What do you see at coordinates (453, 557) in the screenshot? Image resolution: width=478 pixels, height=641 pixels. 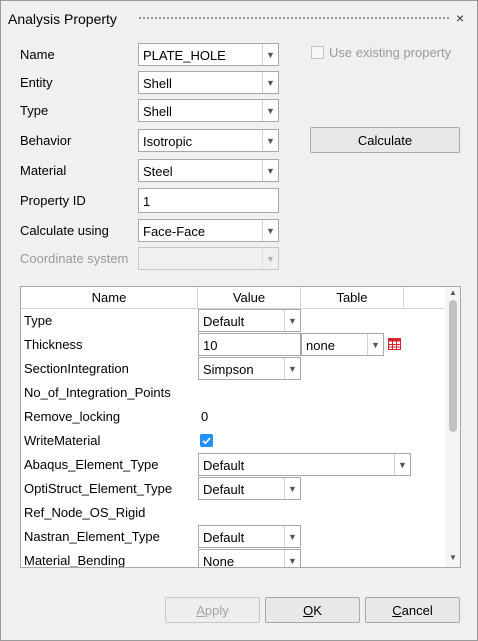 I see `scroll-down-icon: ▼` at bounding box center [453, 557].